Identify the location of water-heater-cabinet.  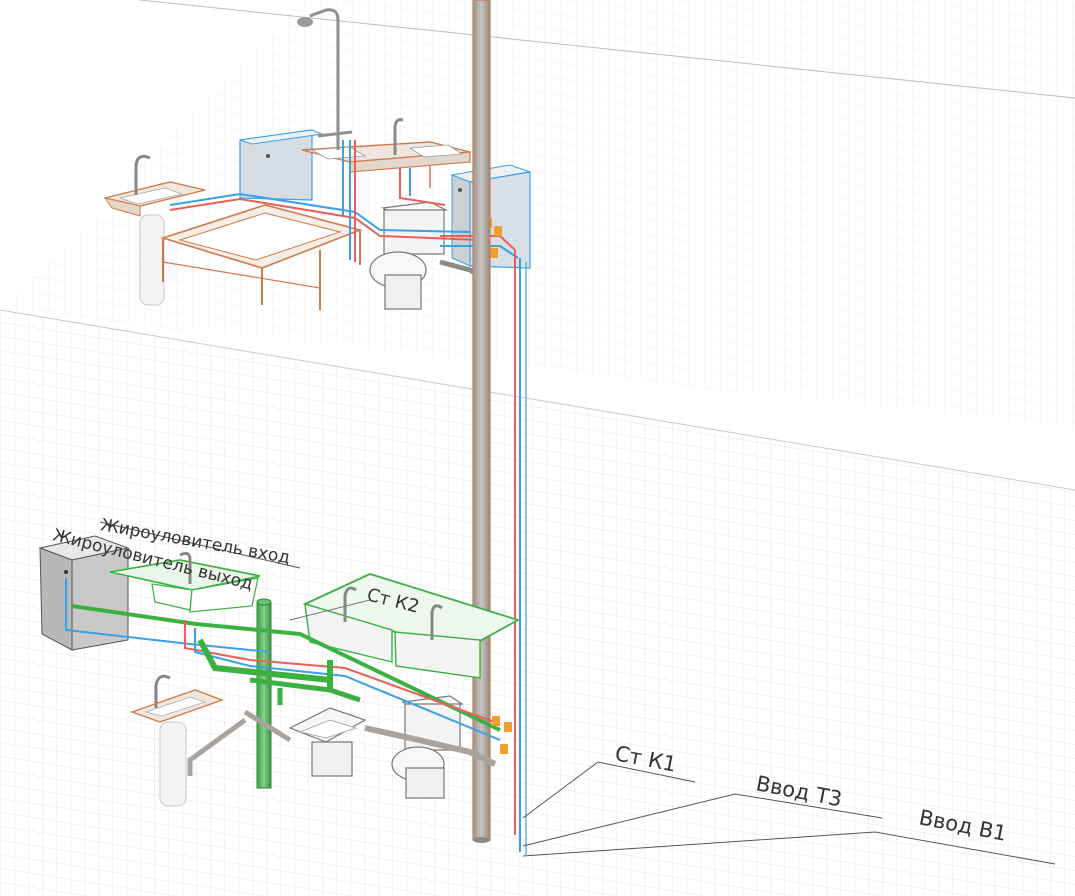
(281, 165).